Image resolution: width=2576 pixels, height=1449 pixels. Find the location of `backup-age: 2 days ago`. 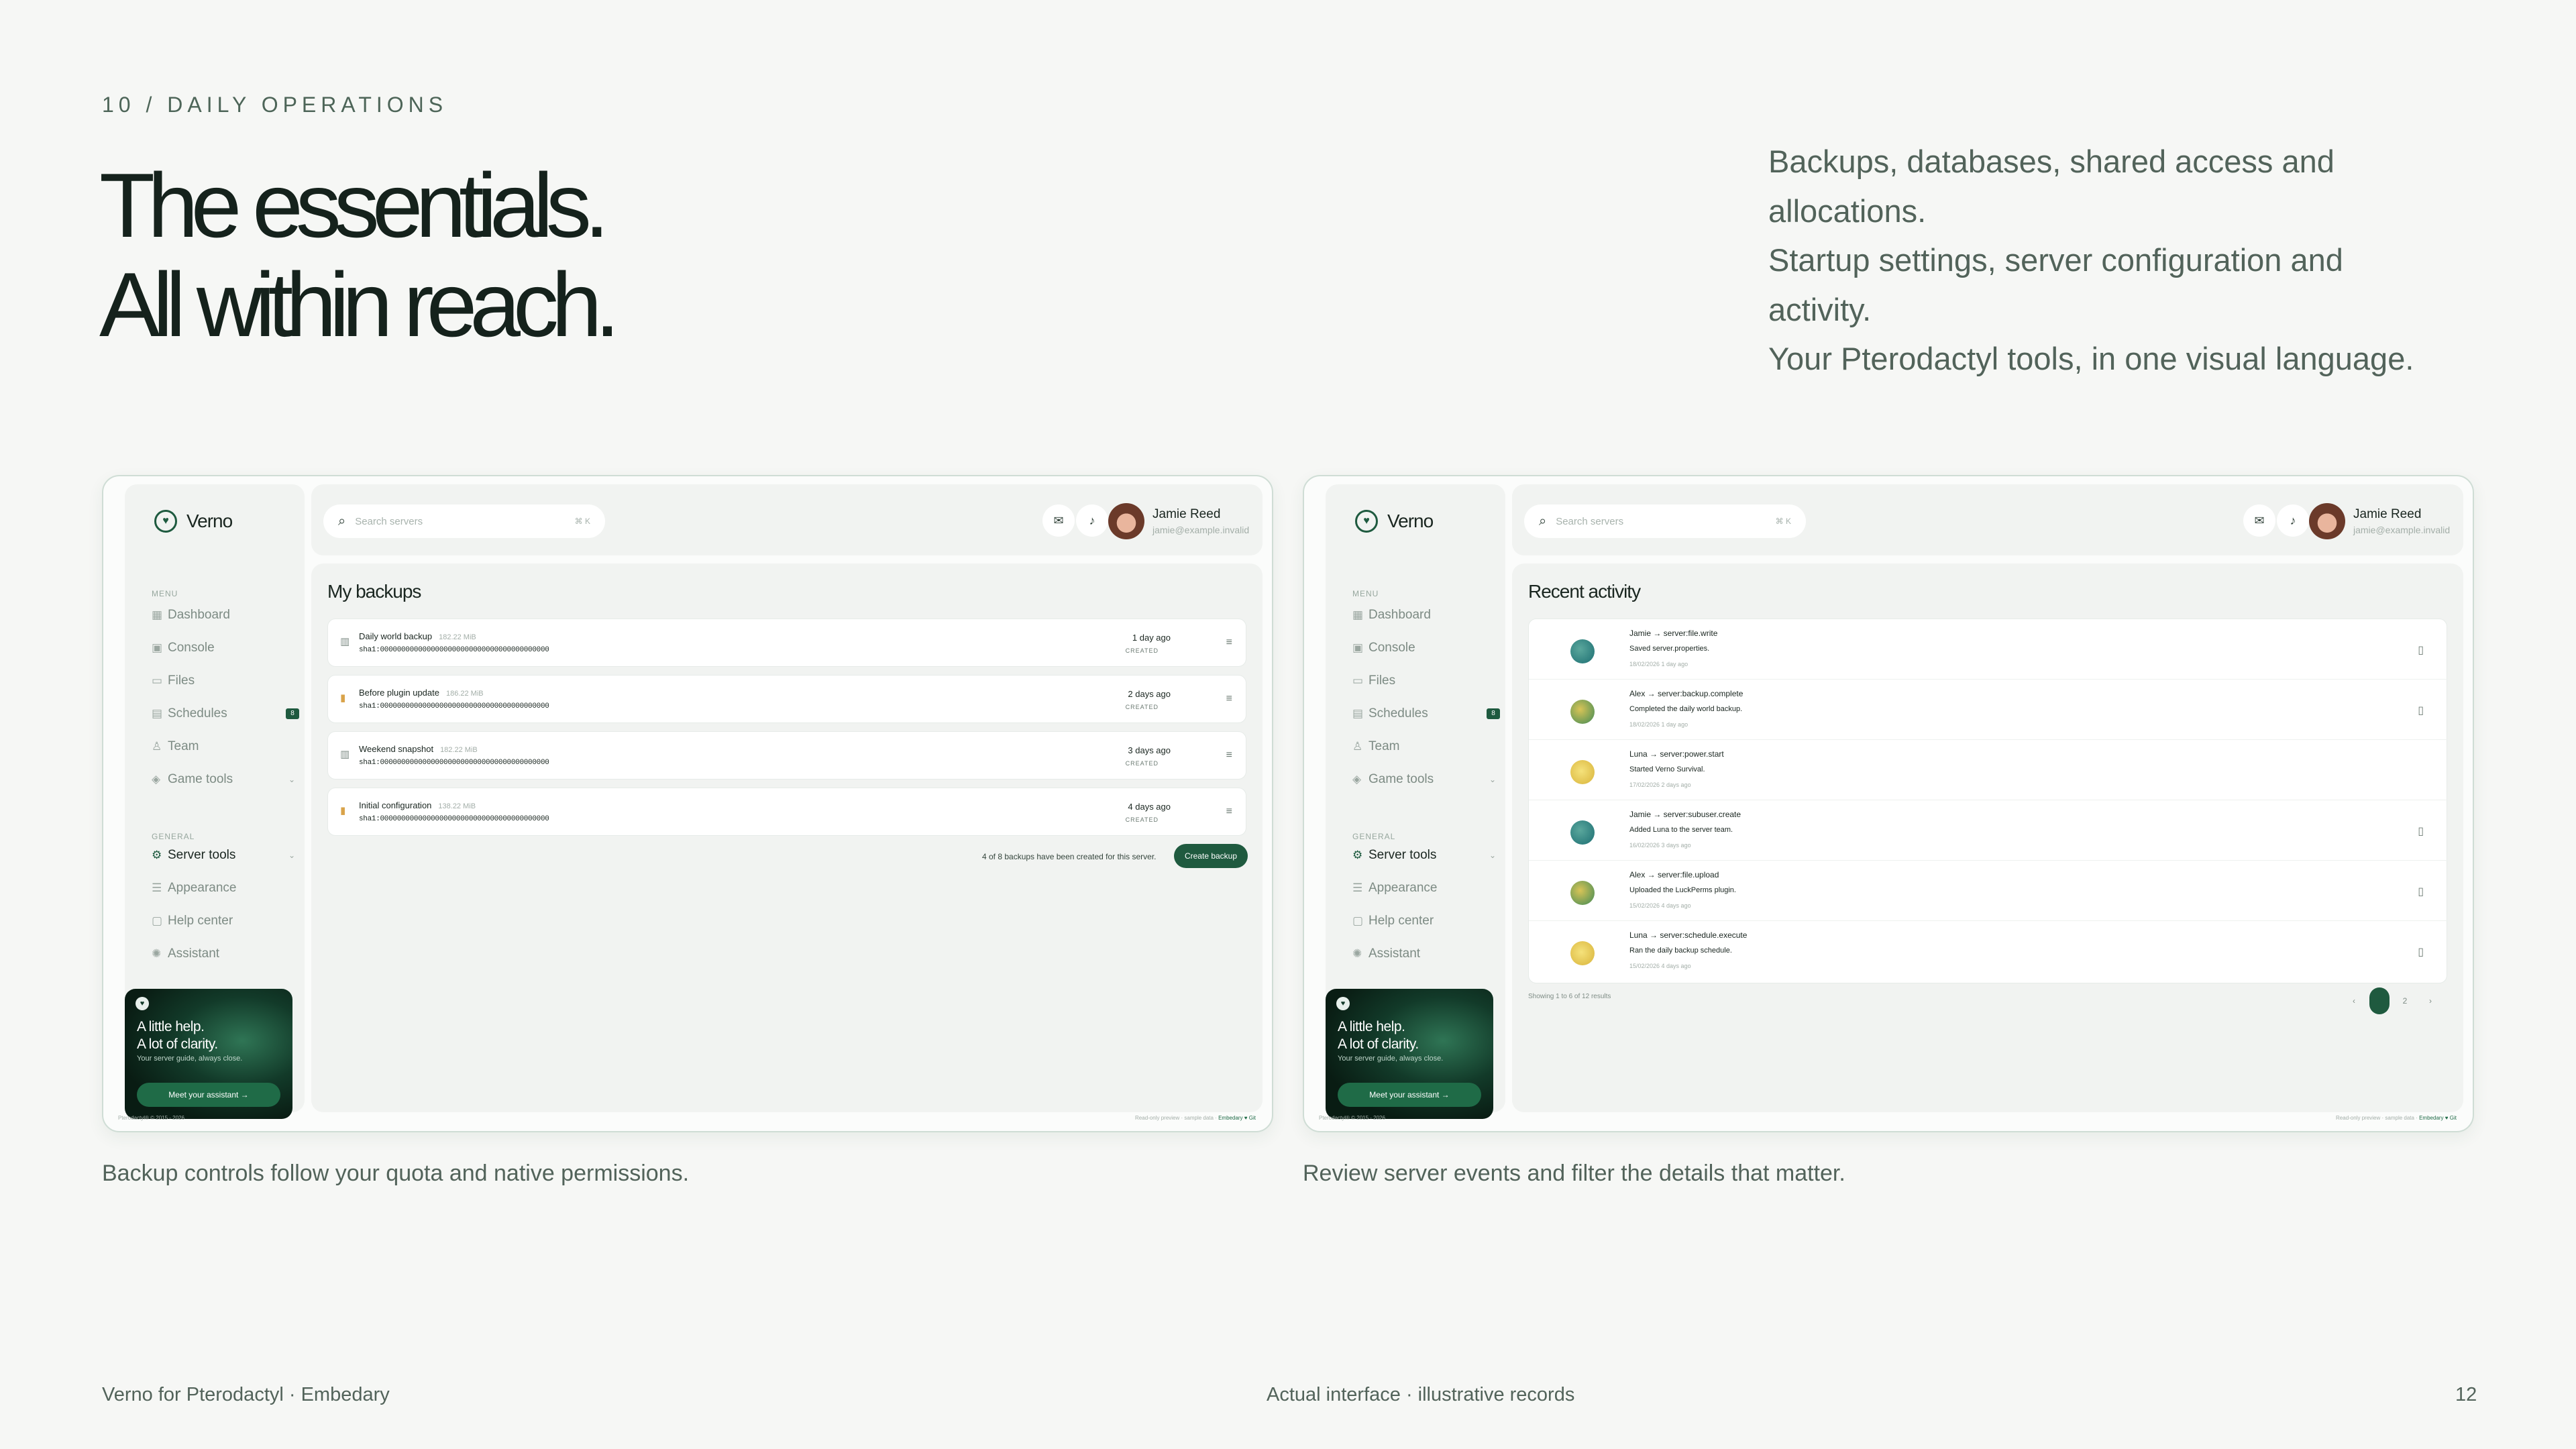

backup-age: 2 days ago is located at coordinates (1149, 694).